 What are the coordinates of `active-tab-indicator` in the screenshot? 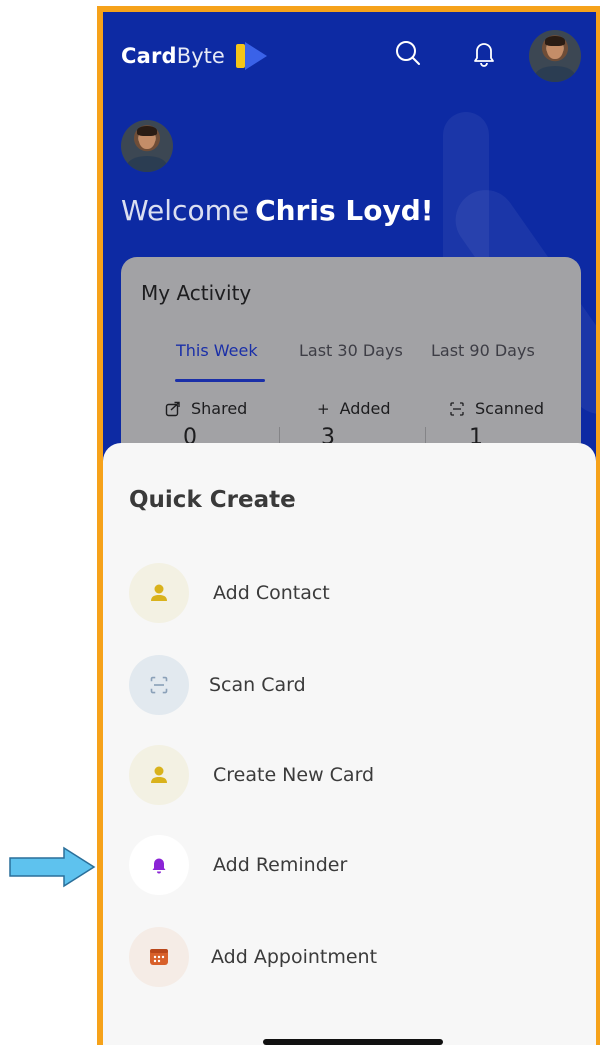 It's located at (220, 380).